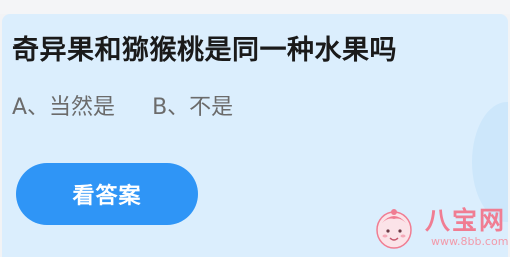  What do you see at coordinates (63, 107) in the screenshot?
I see `option-a: A、当然是` at bounding box center [63, 107].